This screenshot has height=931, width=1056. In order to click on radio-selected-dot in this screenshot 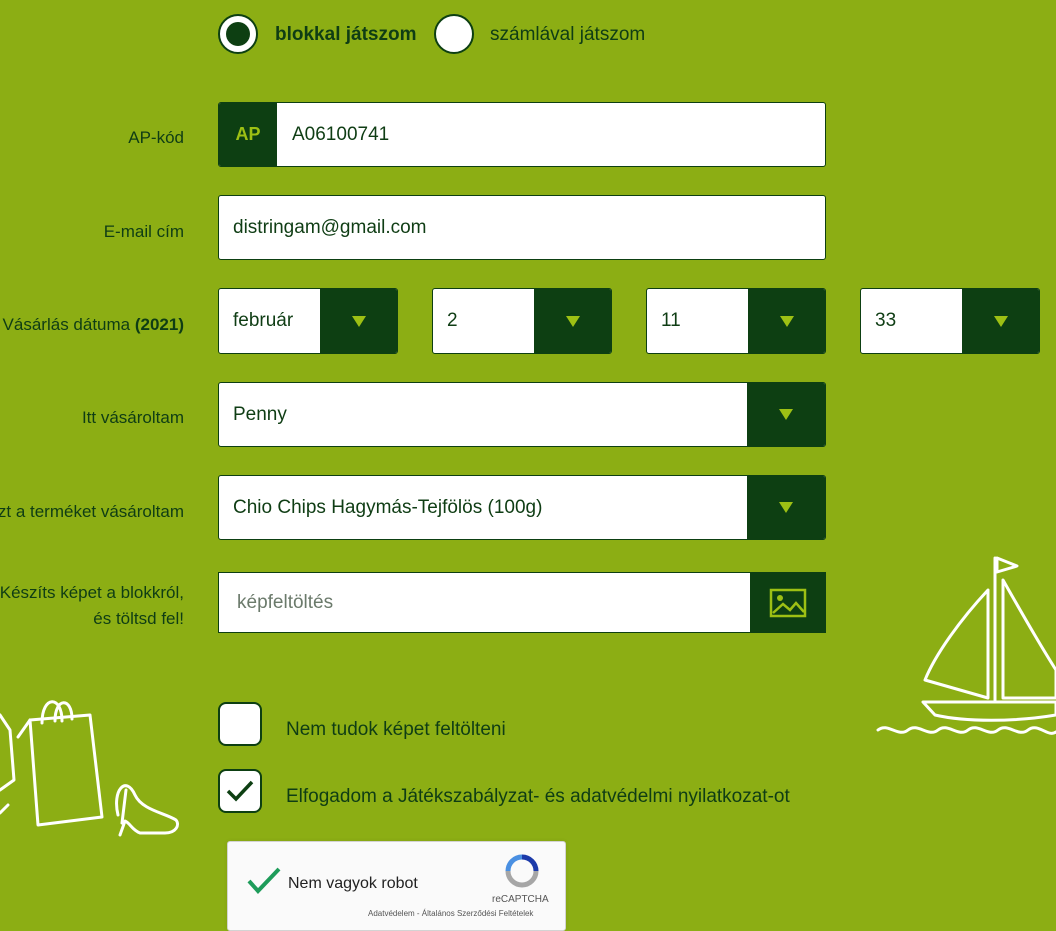, I will do `click(238, 34)`.